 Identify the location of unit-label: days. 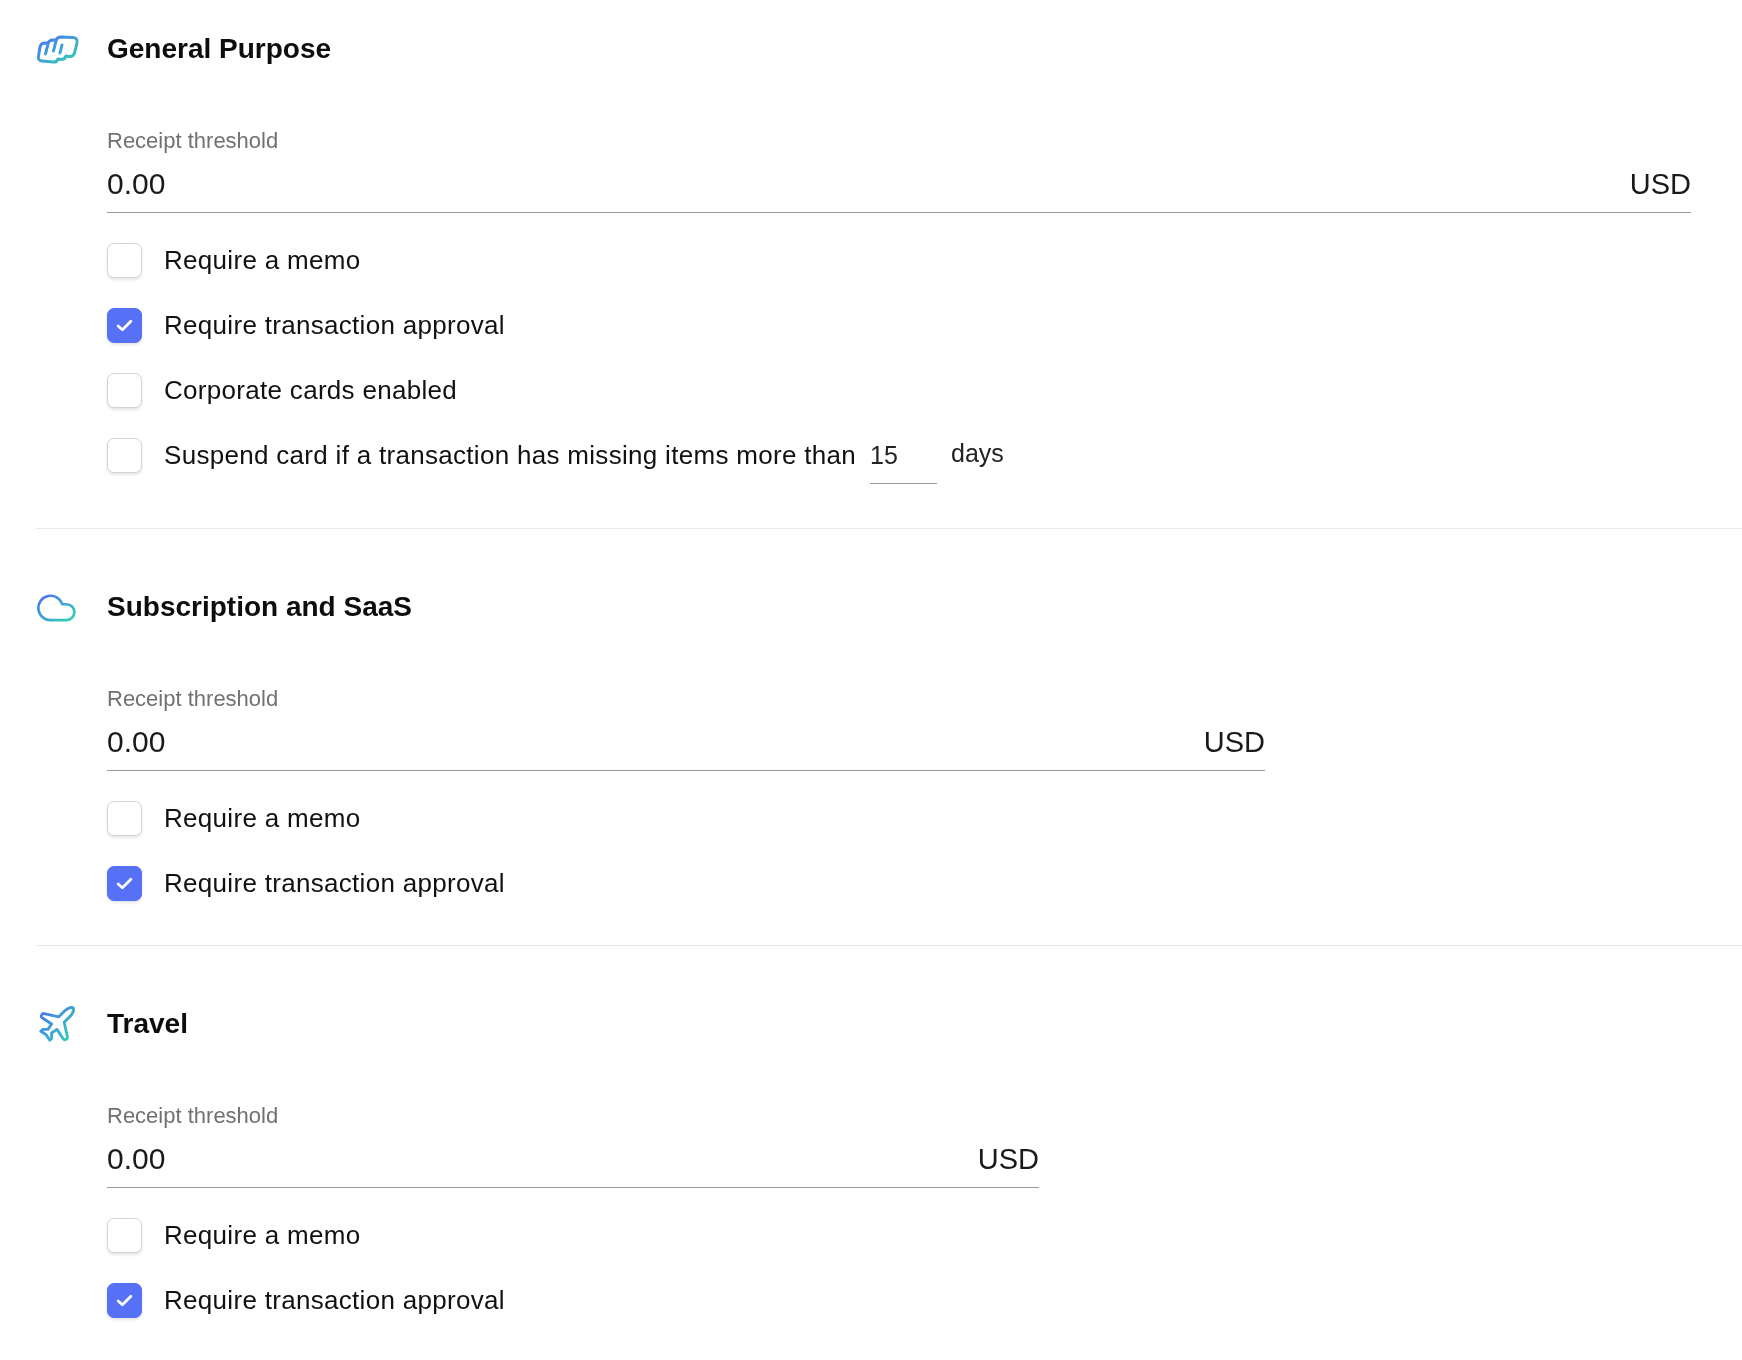
(977, 453).